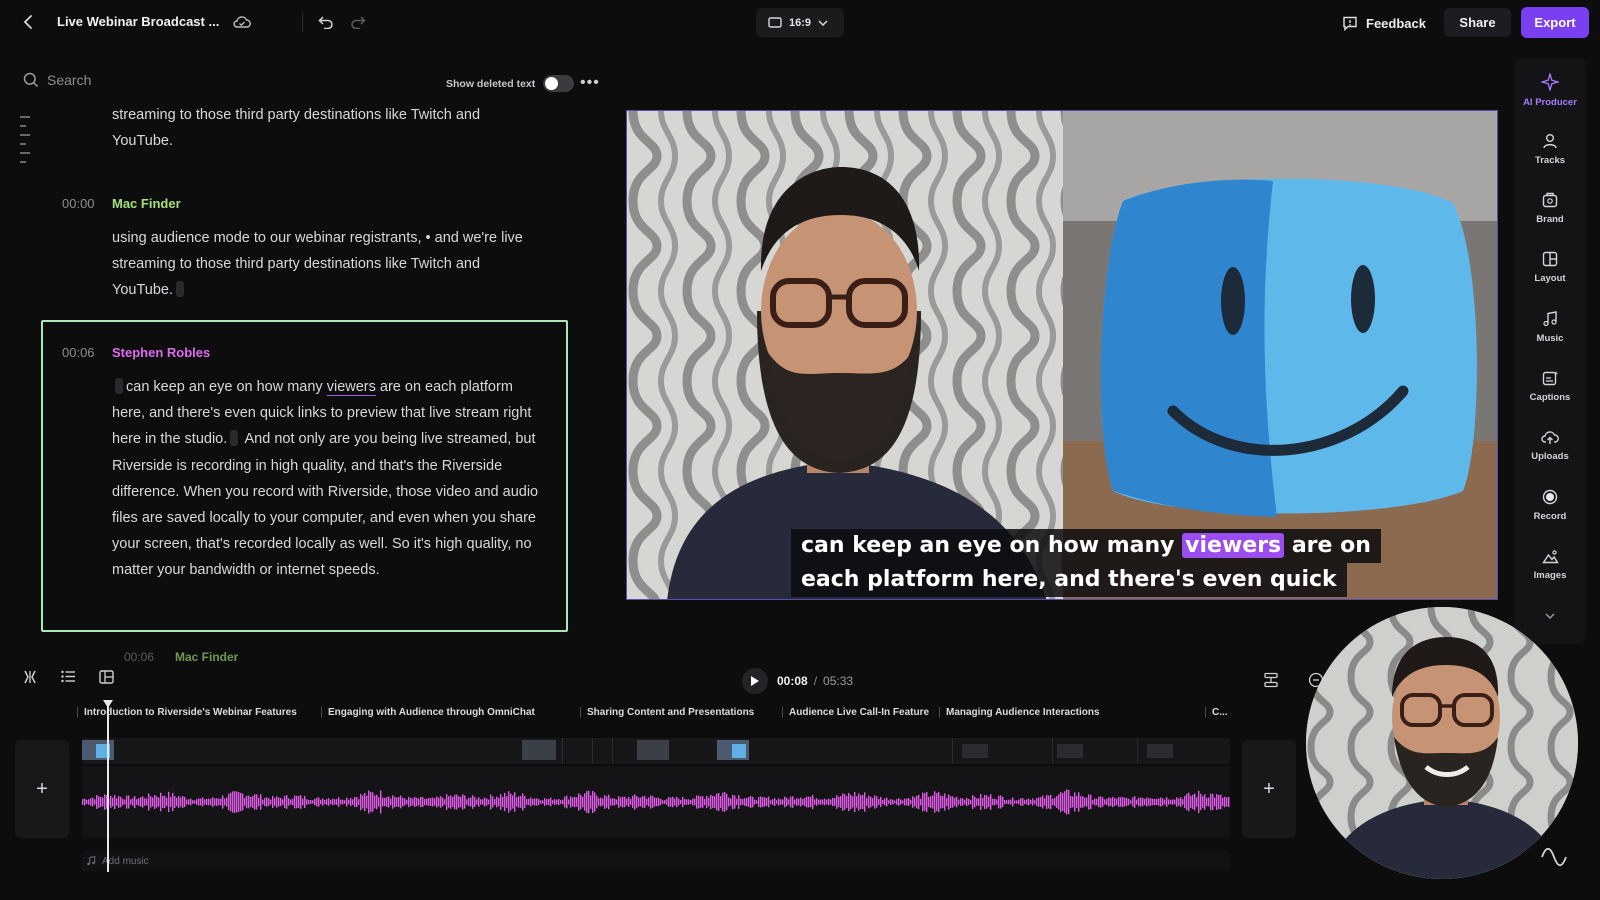 This screenshot has width=1600, height=900. I want to click on chevron-down-icon, so click(823, 22).